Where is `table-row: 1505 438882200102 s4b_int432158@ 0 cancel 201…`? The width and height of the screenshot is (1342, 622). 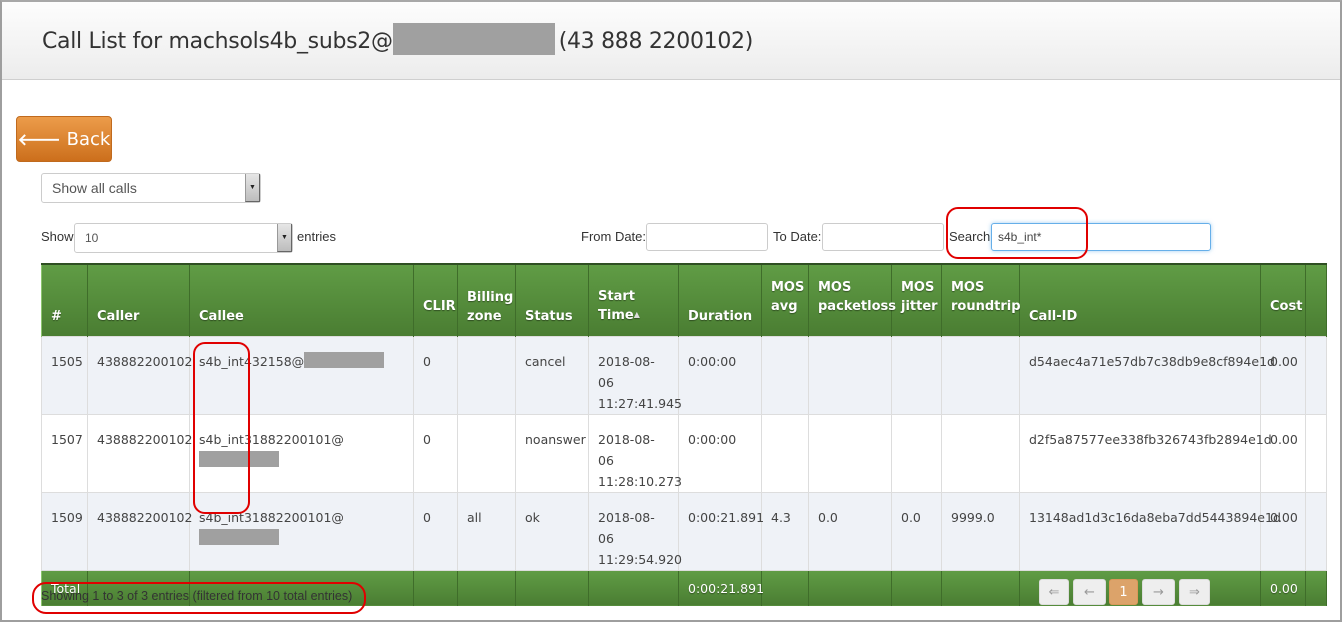
table-row: 1505 438882200102 s4b_int432158@ 0 cancel 201… is located at coordinates (684, 375).